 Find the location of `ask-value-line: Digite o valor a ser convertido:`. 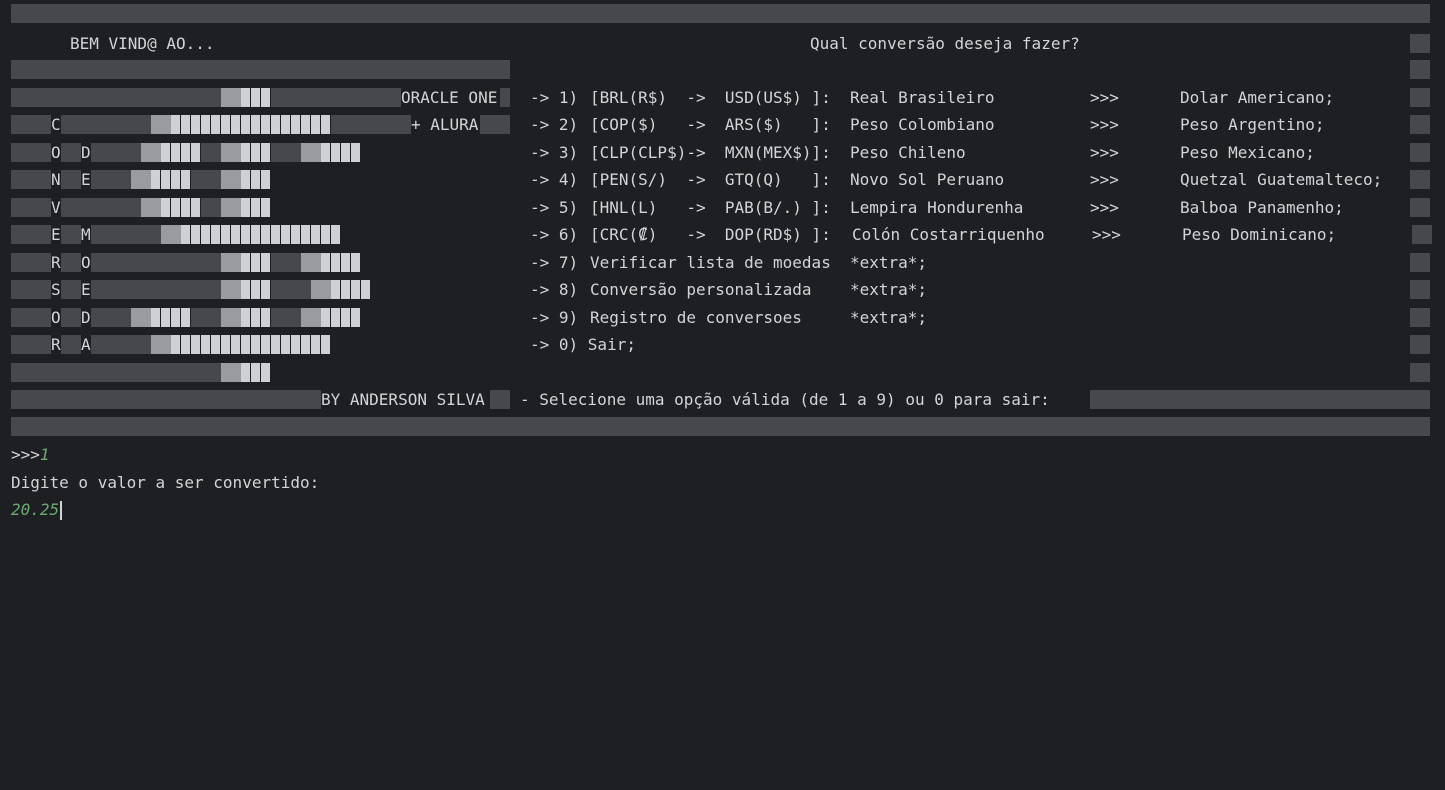

ask-value-line: Digite o valor a ser convertido: is located at coordinates (165, 482).